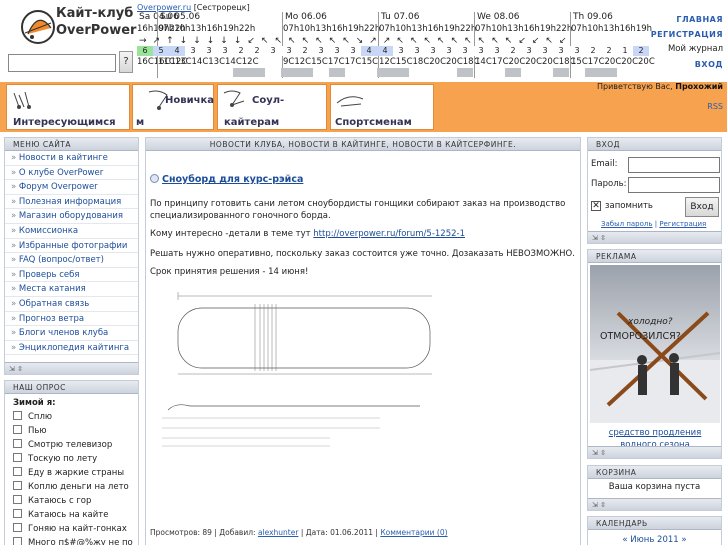  I want to click on search-input, so click(62, 63).